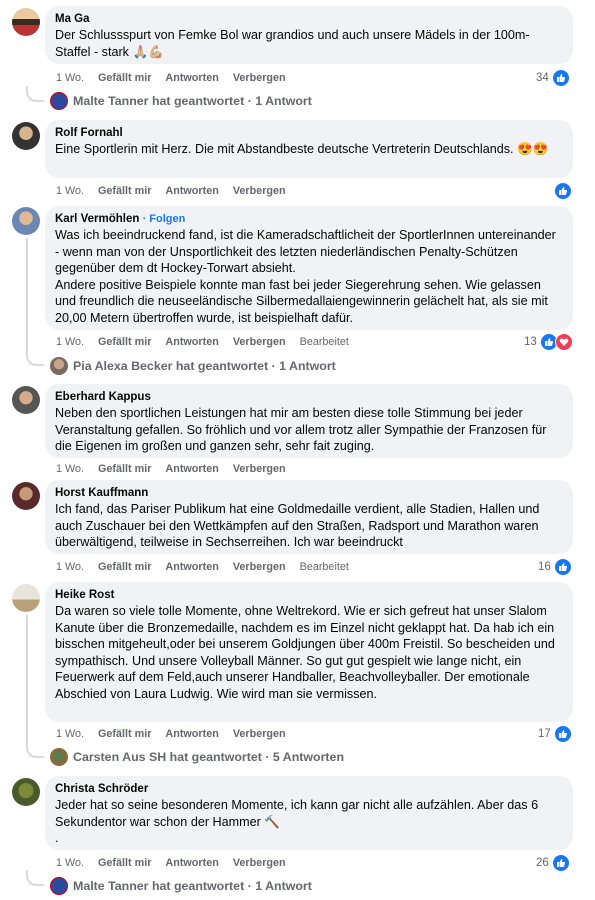 Image resolution: width=595 pixels, height=900 pixels. I want to click on reaction-number: 17, so click(544, 734).